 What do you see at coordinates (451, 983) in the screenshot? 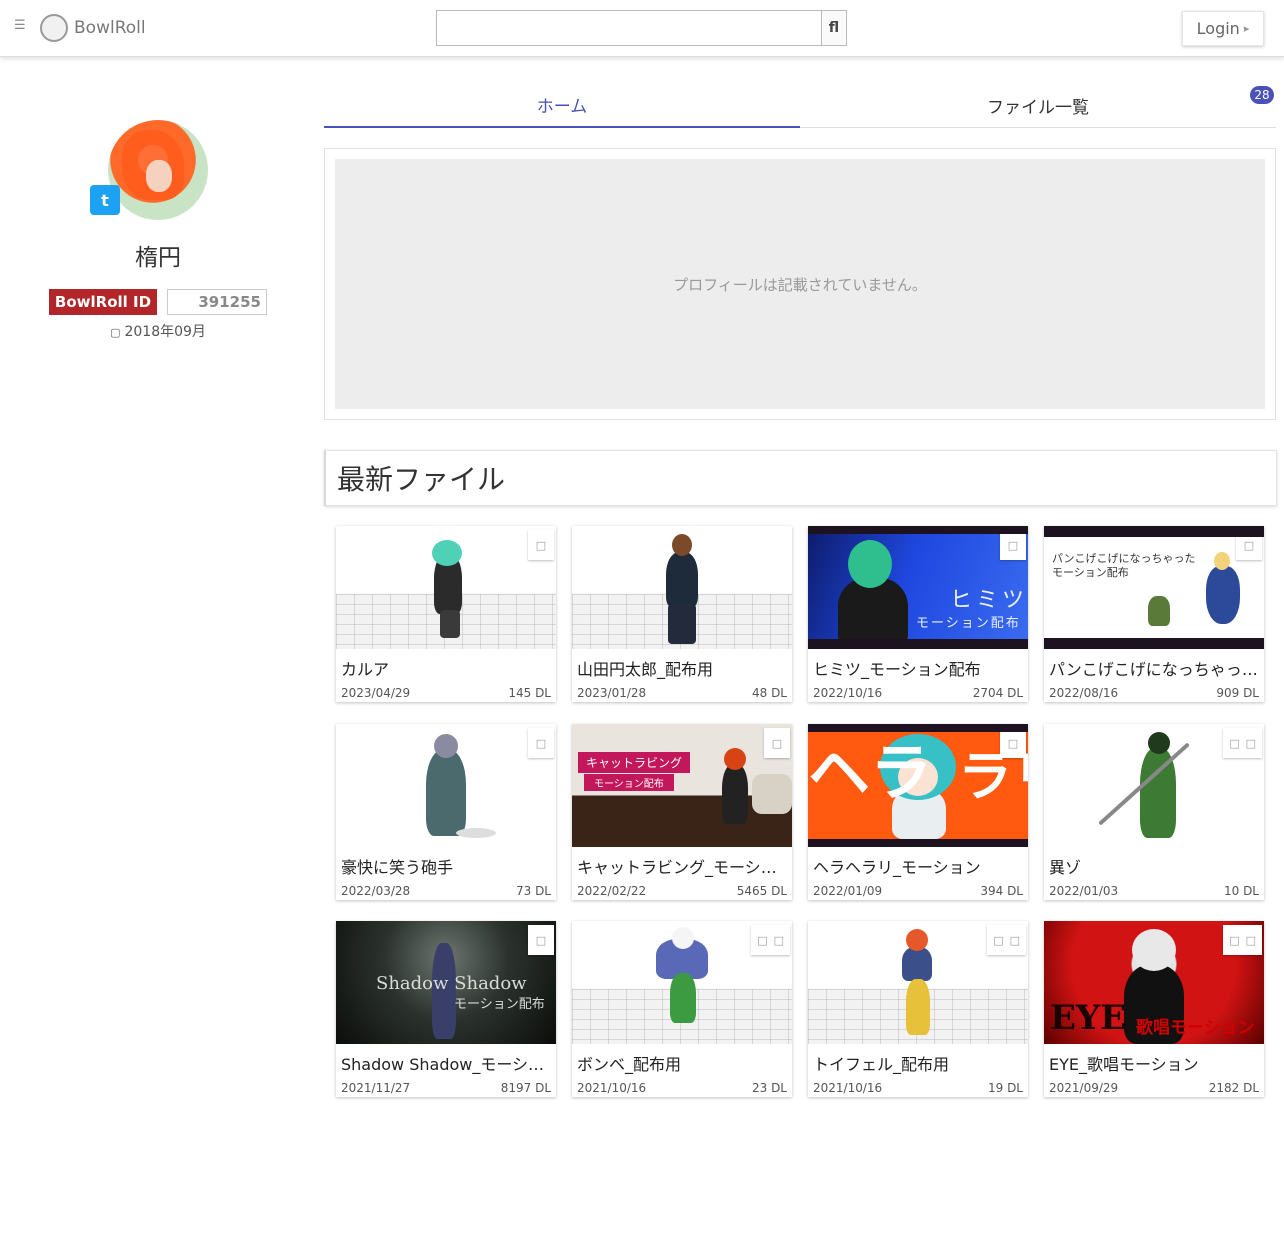
I see `thumbnail-caption: Shadow Shadow` at bounding box center [451, 983].